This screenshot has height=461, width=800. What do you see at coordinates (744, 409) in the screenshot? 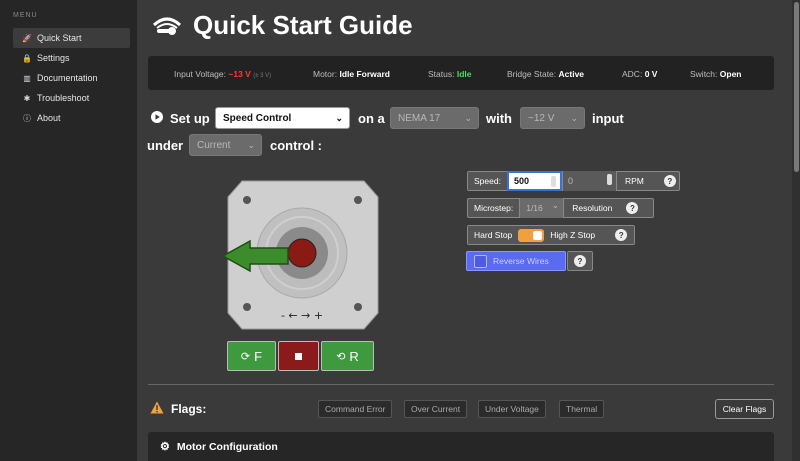
I see `clear-flags-button: Clear Flags` at bounding box center [744, 409].